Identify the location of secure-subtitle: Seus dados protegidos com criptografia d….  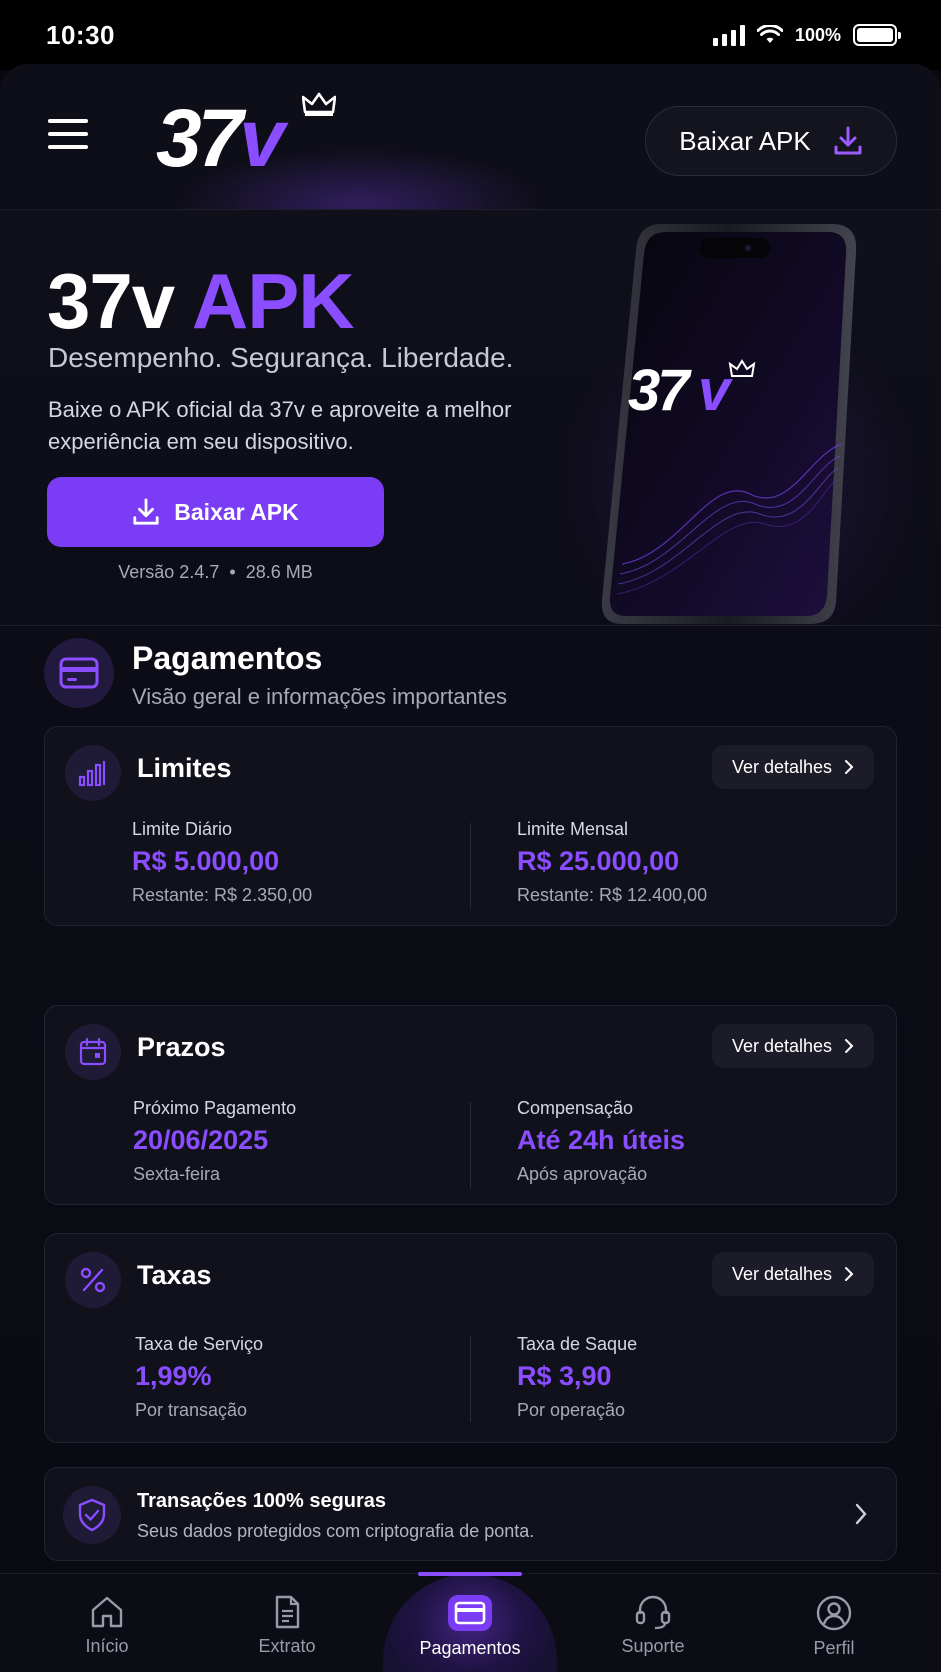
(336, 1531).